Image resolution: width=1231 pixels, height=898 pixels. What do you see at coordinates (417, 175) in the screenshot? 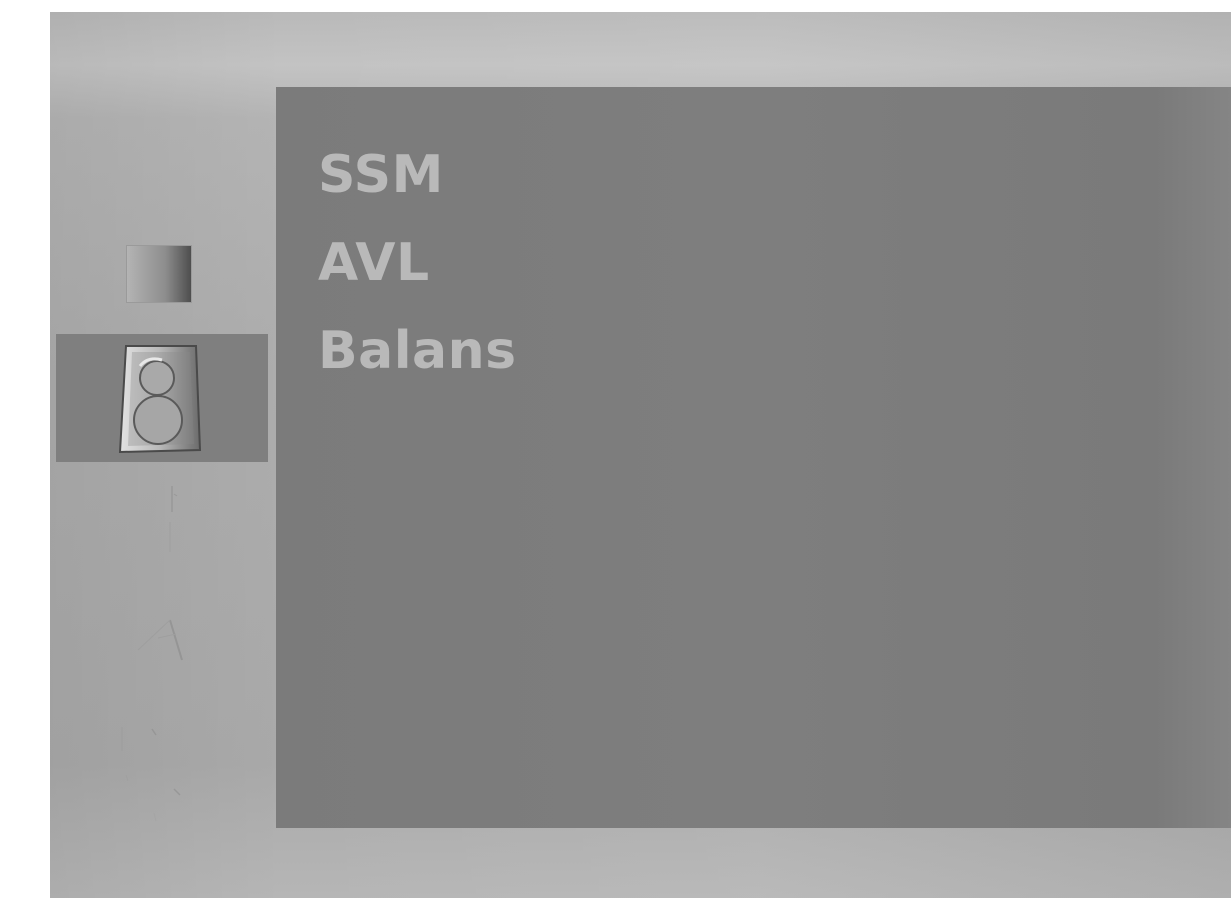
I see `menu-item-ssm: SSM` at bounding box center [417, 175].